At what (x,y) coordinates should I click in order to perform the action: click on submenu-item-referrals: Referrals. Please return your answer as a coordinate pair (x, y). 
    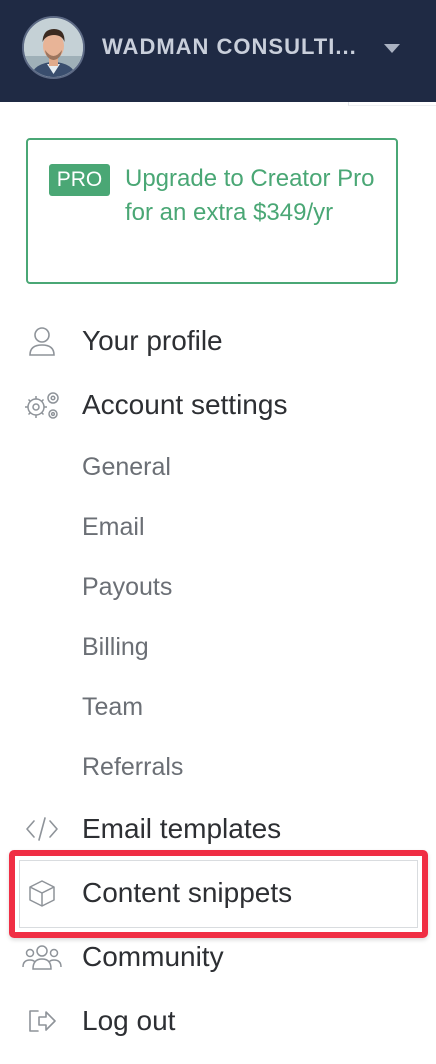
    Looking at the image, I should click on (232, 767).